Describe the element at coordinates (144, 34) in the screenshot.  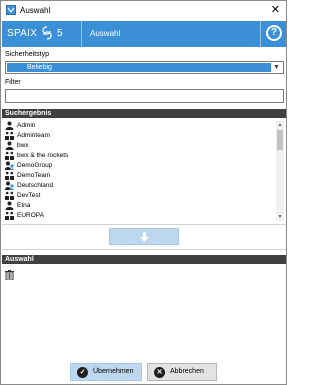
I see `header-bar: SPAIX 5 Auswahl ?` at that location.